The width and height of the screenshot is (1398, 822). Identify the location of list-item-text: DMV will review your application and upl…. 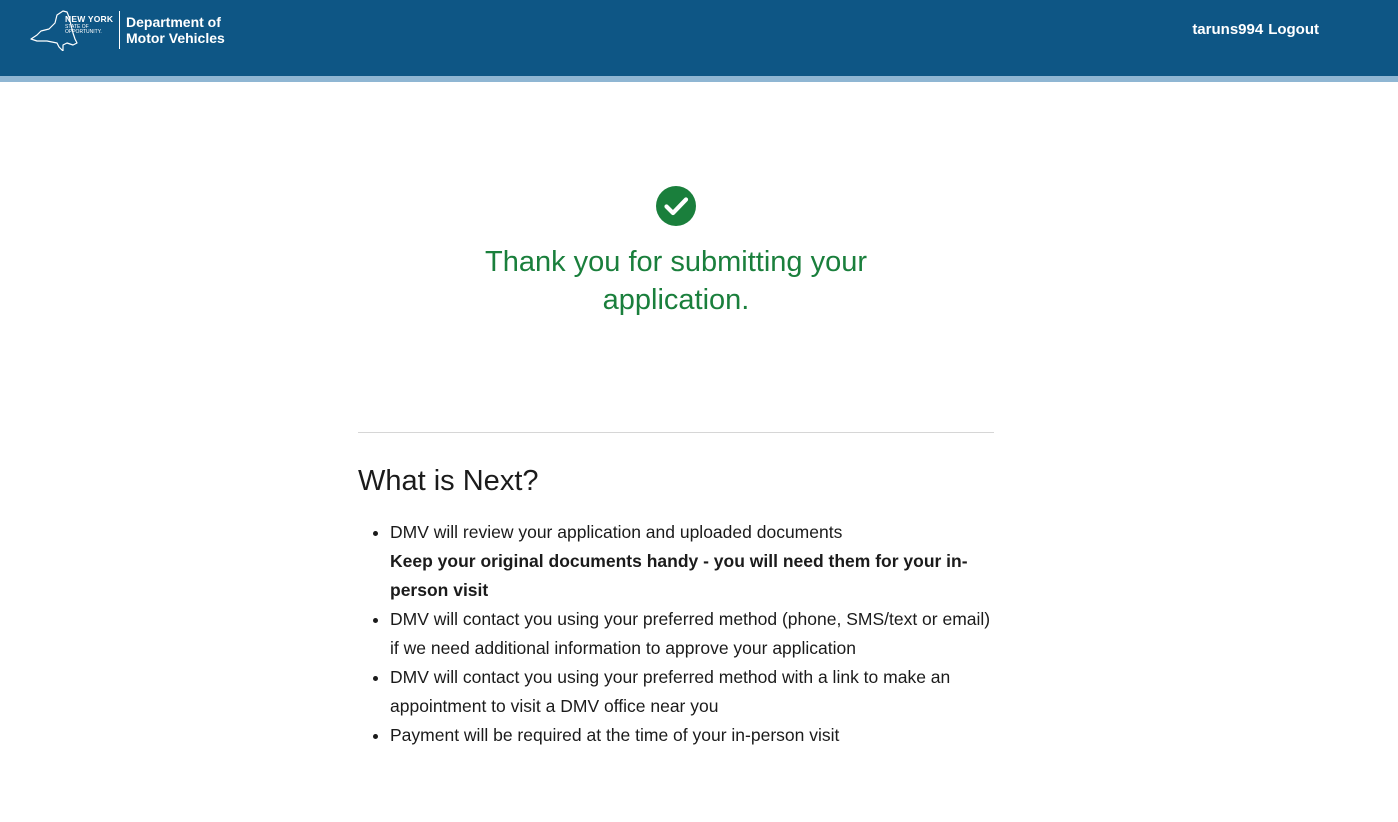
(616, 532).